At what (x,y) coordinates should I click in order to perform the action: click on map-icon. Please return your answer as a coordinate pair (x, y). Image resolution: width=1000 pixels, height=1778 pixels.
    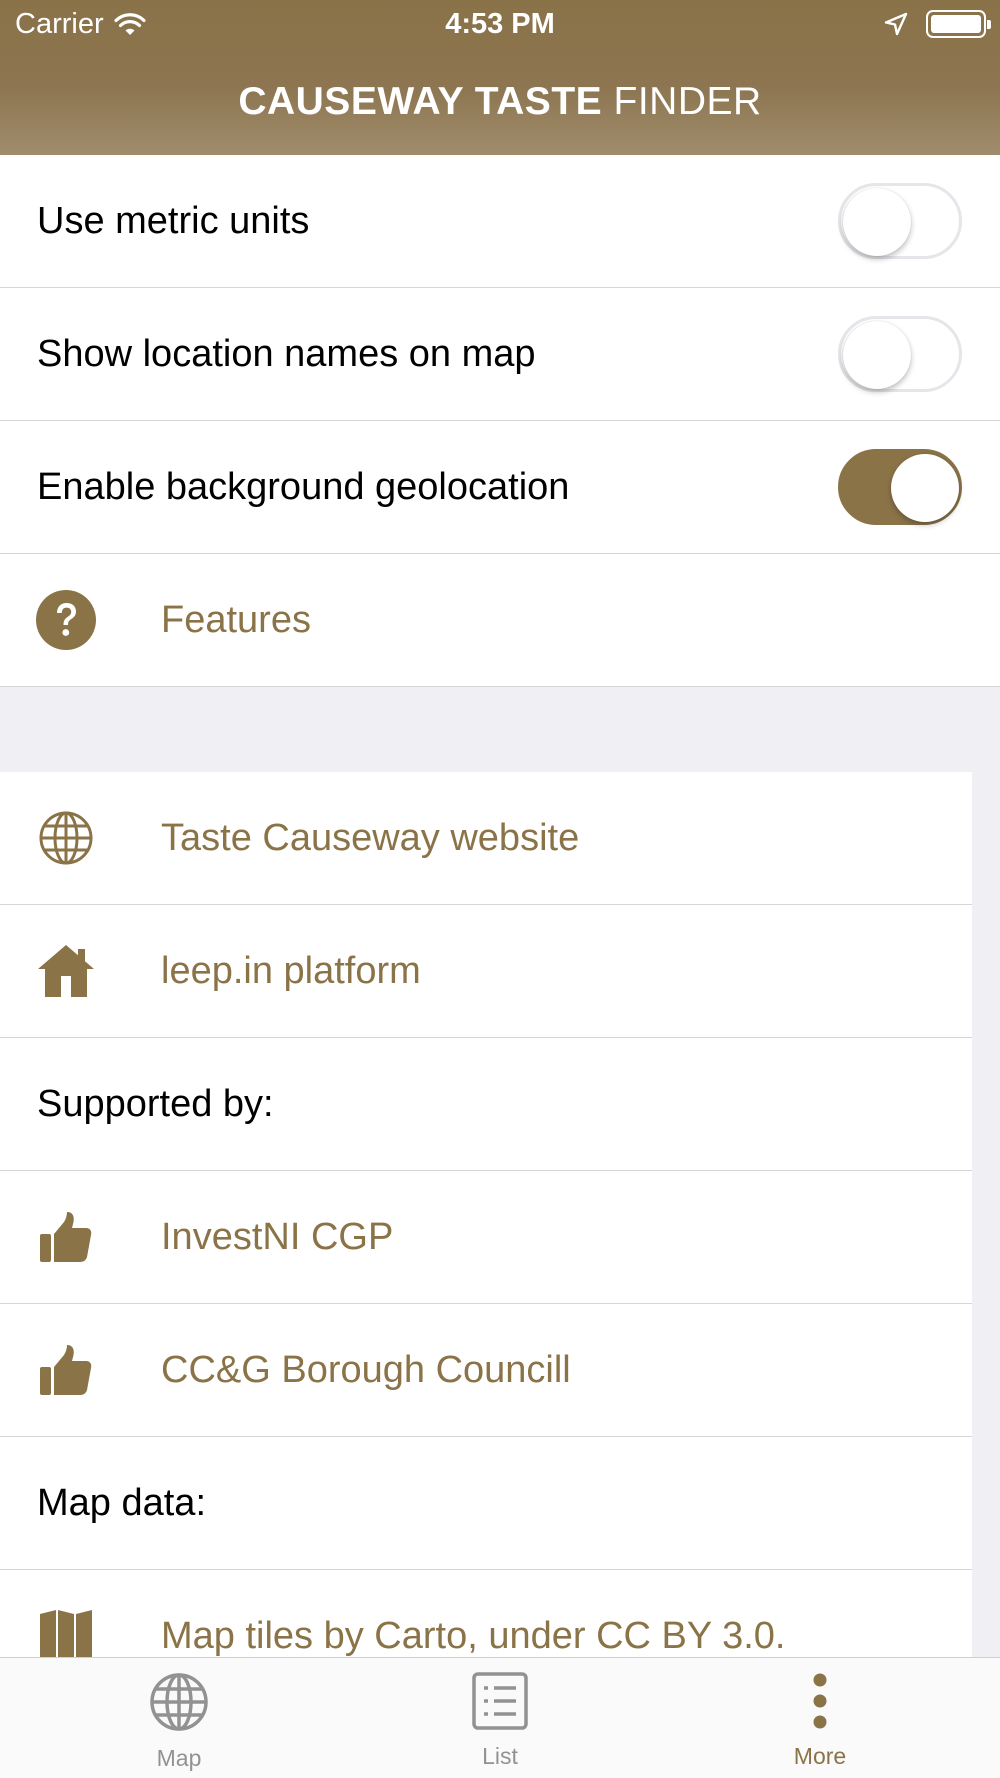
    Looking at the image, I should click on (66, 1632).